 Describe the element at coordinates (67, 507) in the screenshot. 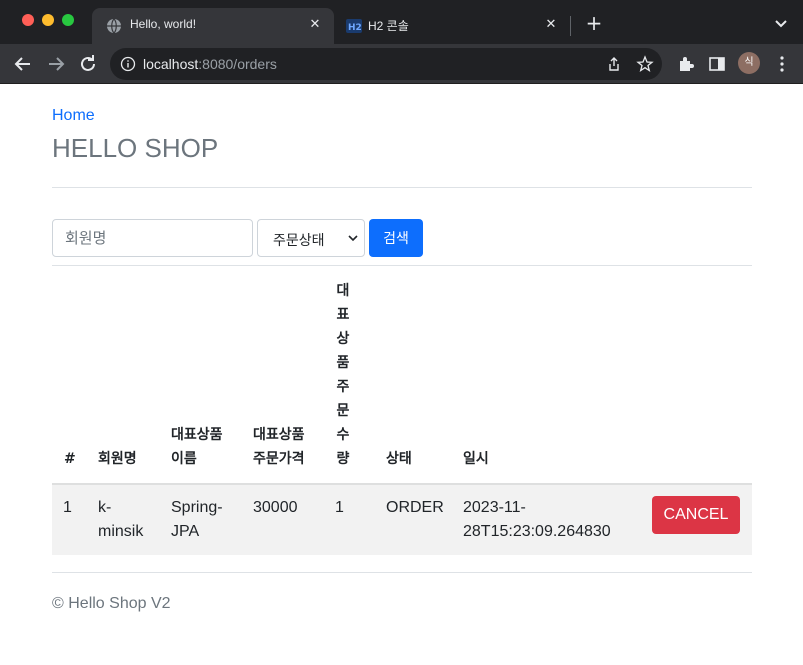

I see `cell-index: 1` at that location.